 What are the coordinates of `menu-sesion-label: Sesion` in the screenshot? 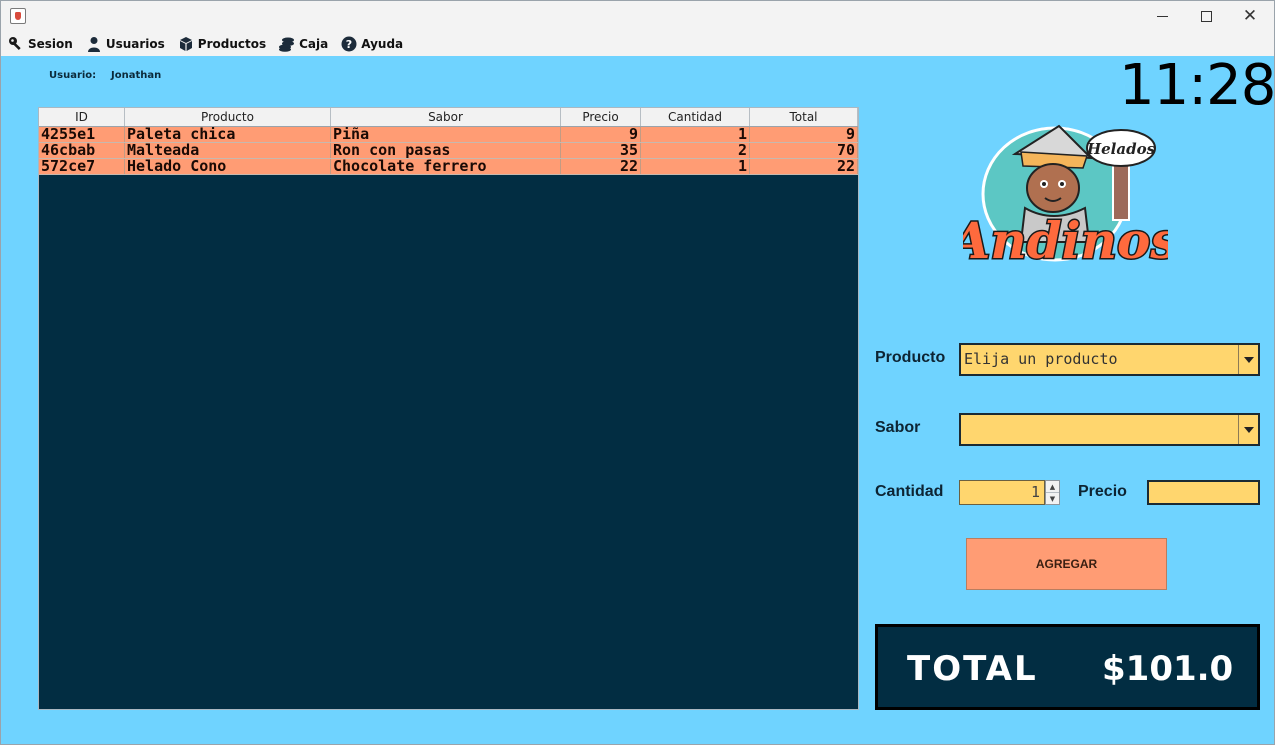 It's located at (50, 43).